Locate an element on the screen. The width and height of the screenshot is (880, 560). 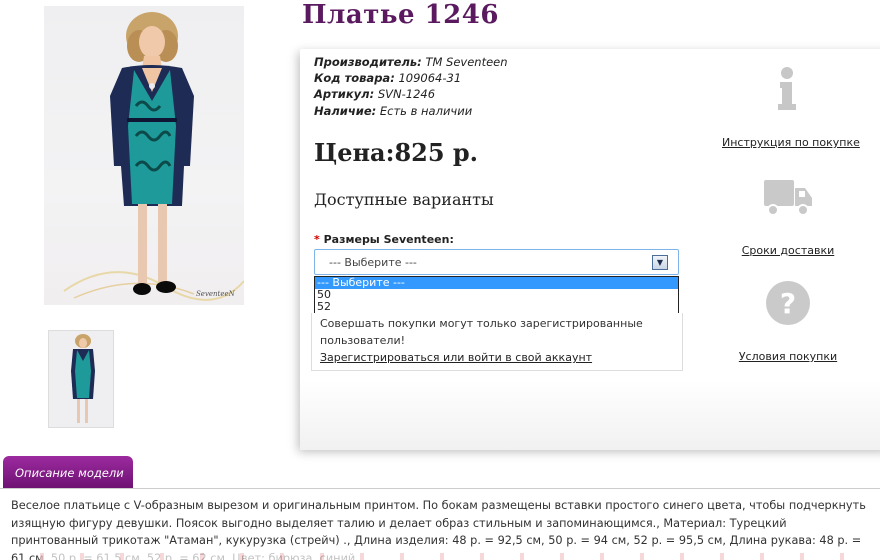
purchase-conditions: ? Условия покупки is located at coordinates (788, 321).